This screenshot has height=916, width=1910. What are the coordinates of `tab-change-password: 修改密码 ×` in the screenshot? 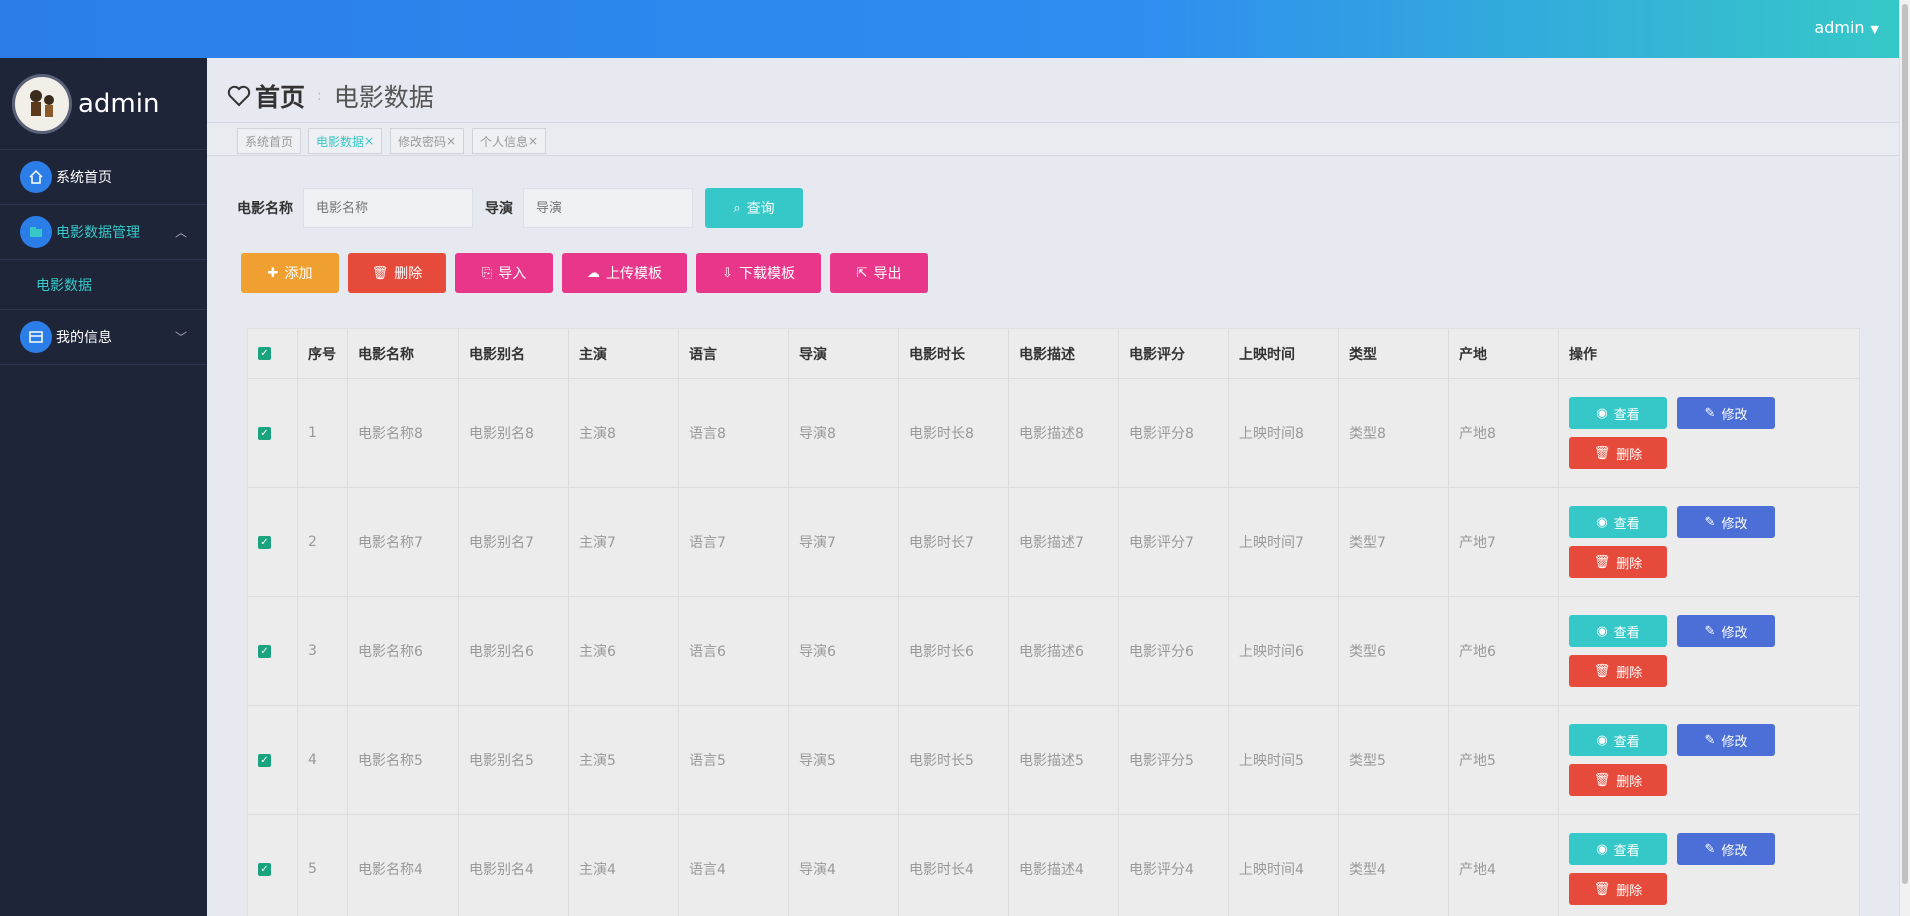 It's located at (427, 141).